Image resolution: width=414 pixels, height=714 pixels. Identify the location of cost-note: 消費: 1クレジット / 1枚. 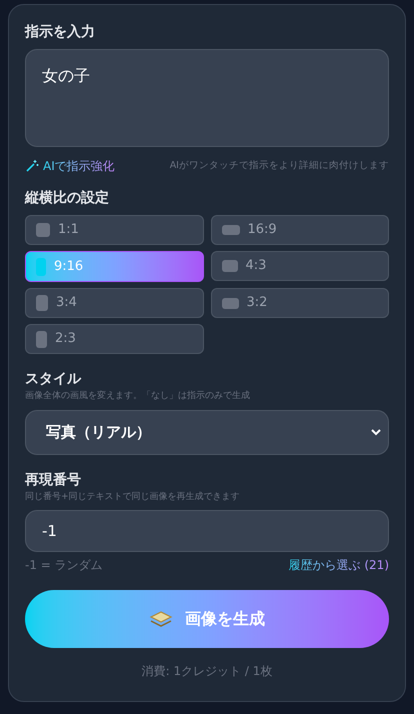
(207, 671).